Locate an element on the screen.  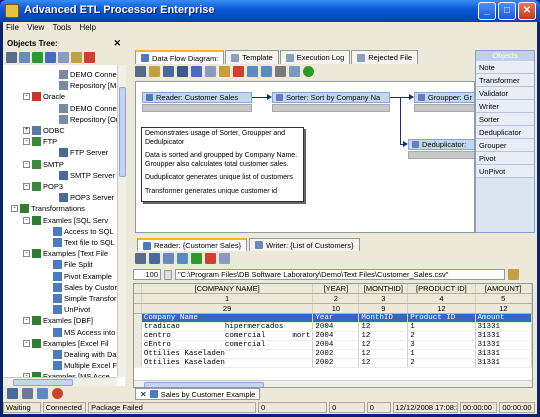
expand-icon: + is located at coordinates (26, 130).